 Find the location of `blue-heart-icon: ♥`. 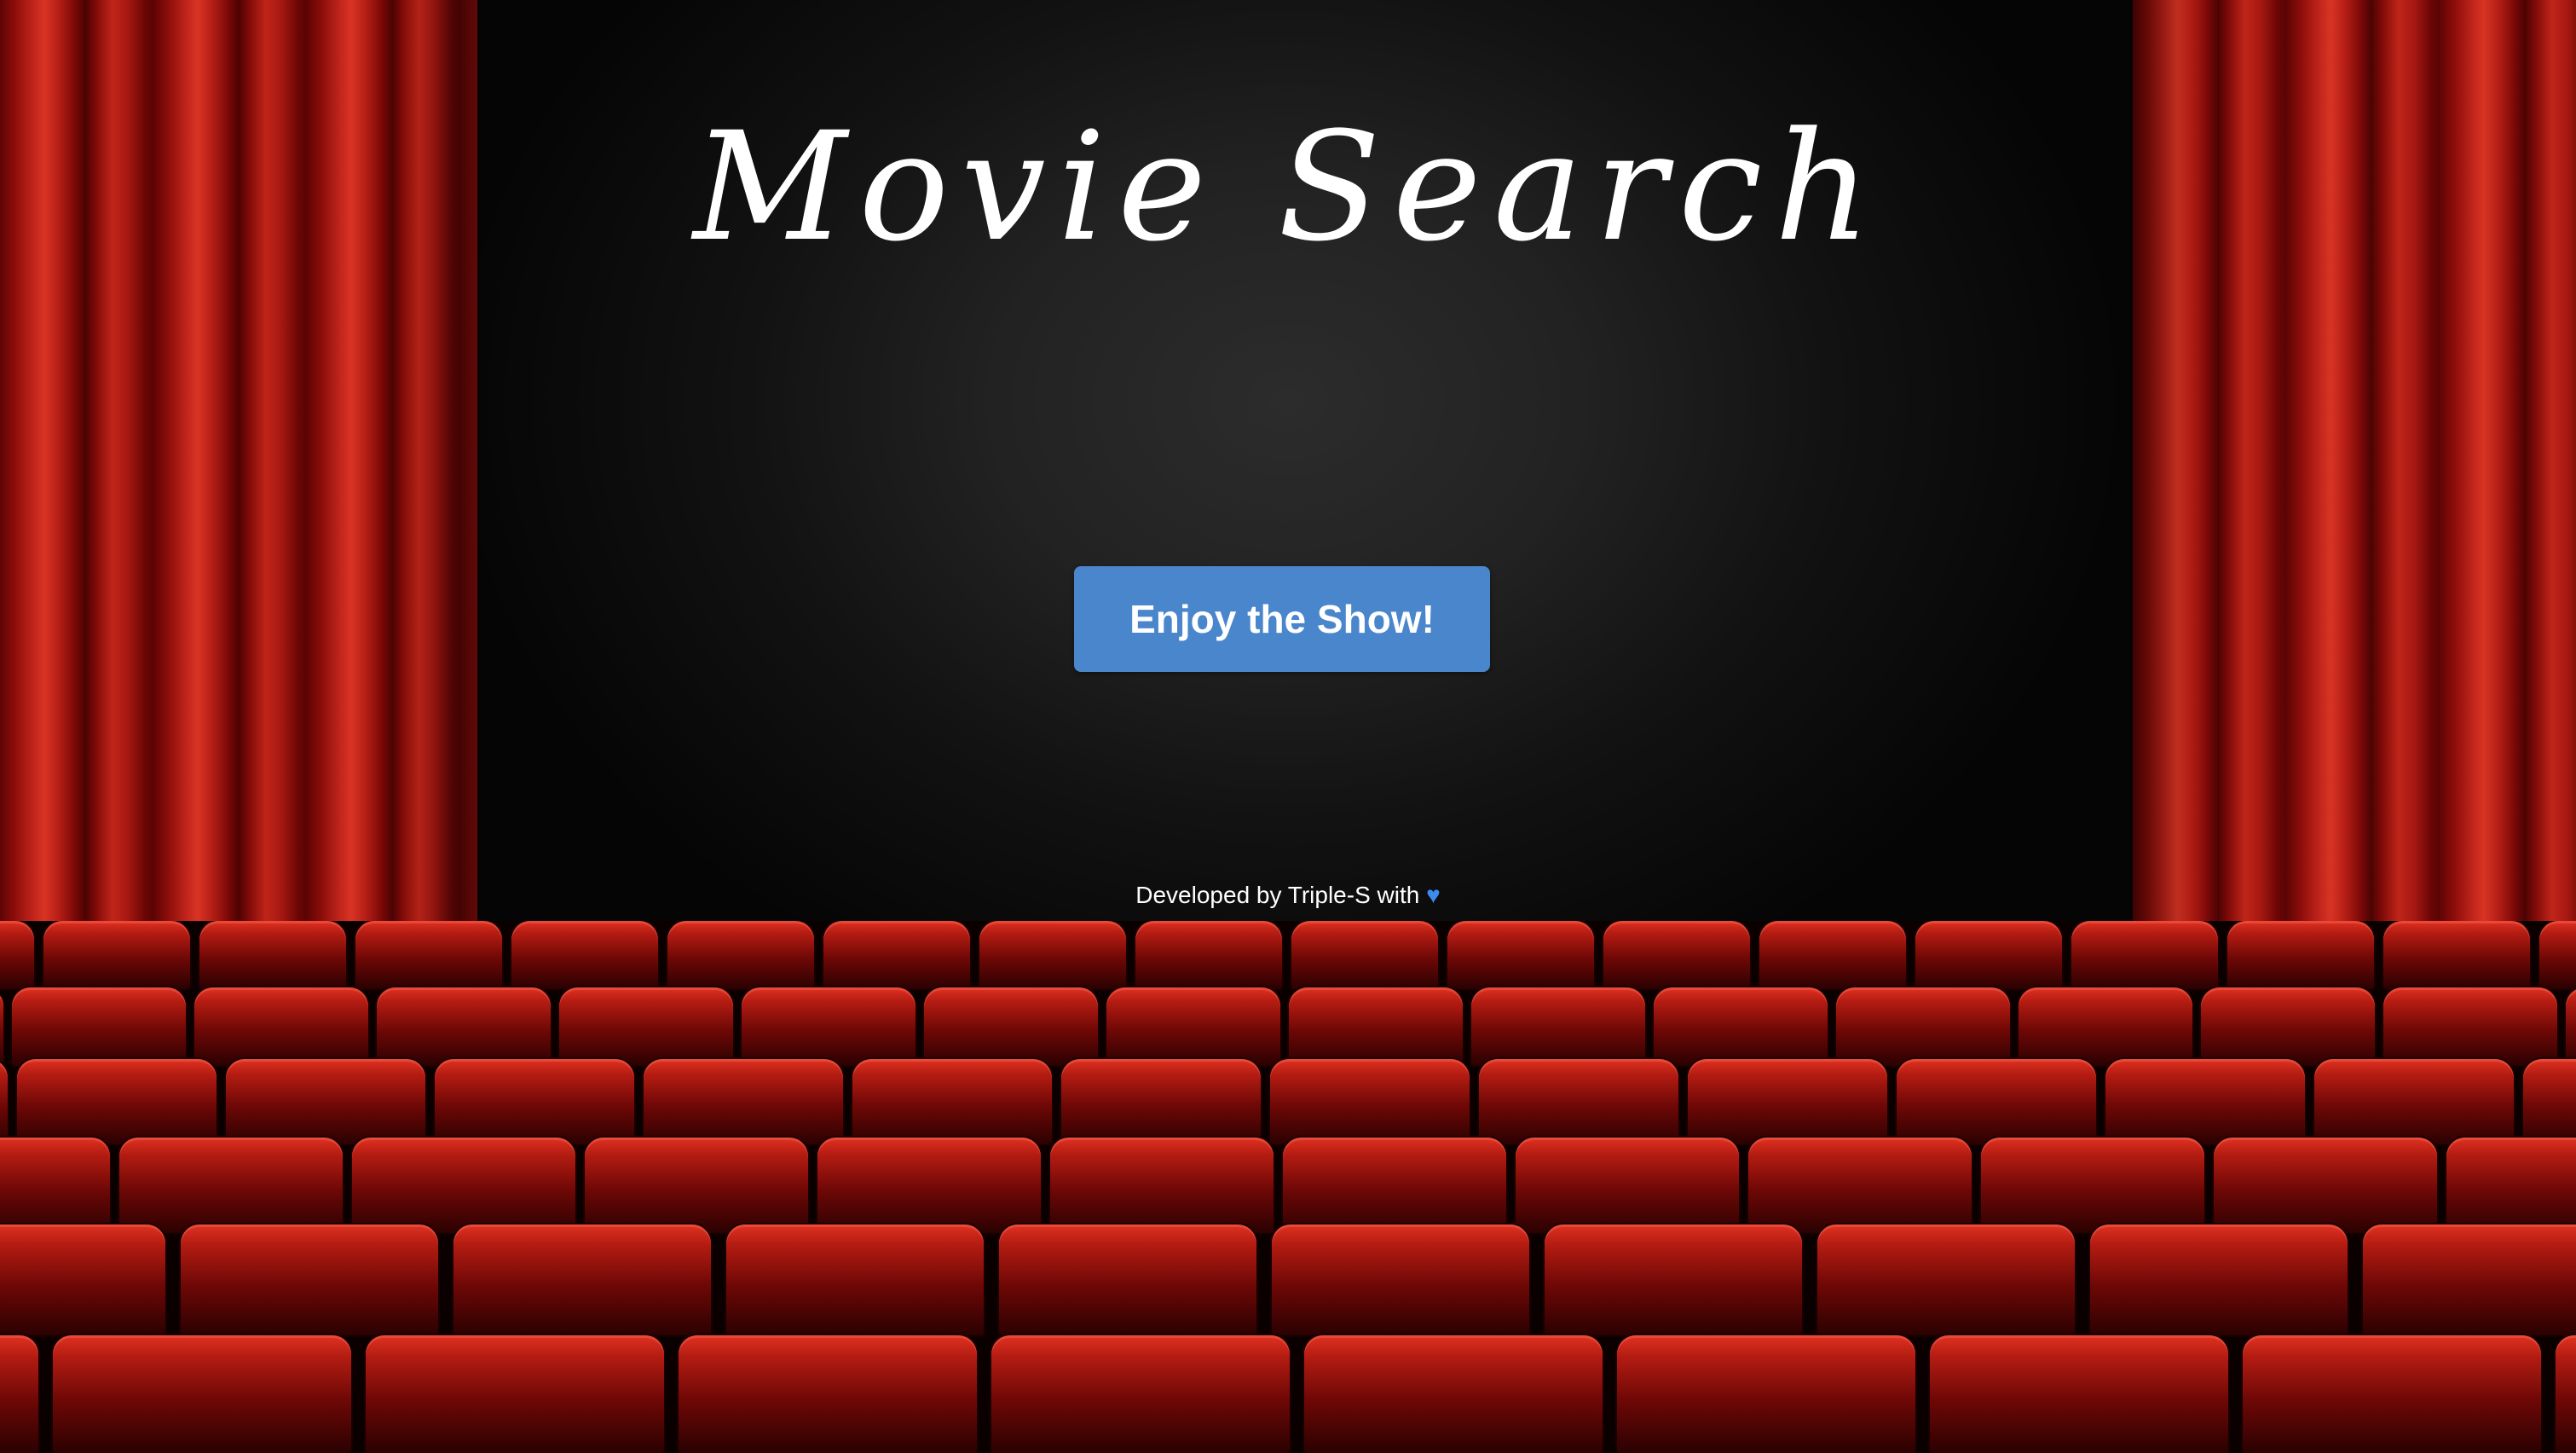

blue-heart-icon: ♥ is located at coordinates (1433, 895).